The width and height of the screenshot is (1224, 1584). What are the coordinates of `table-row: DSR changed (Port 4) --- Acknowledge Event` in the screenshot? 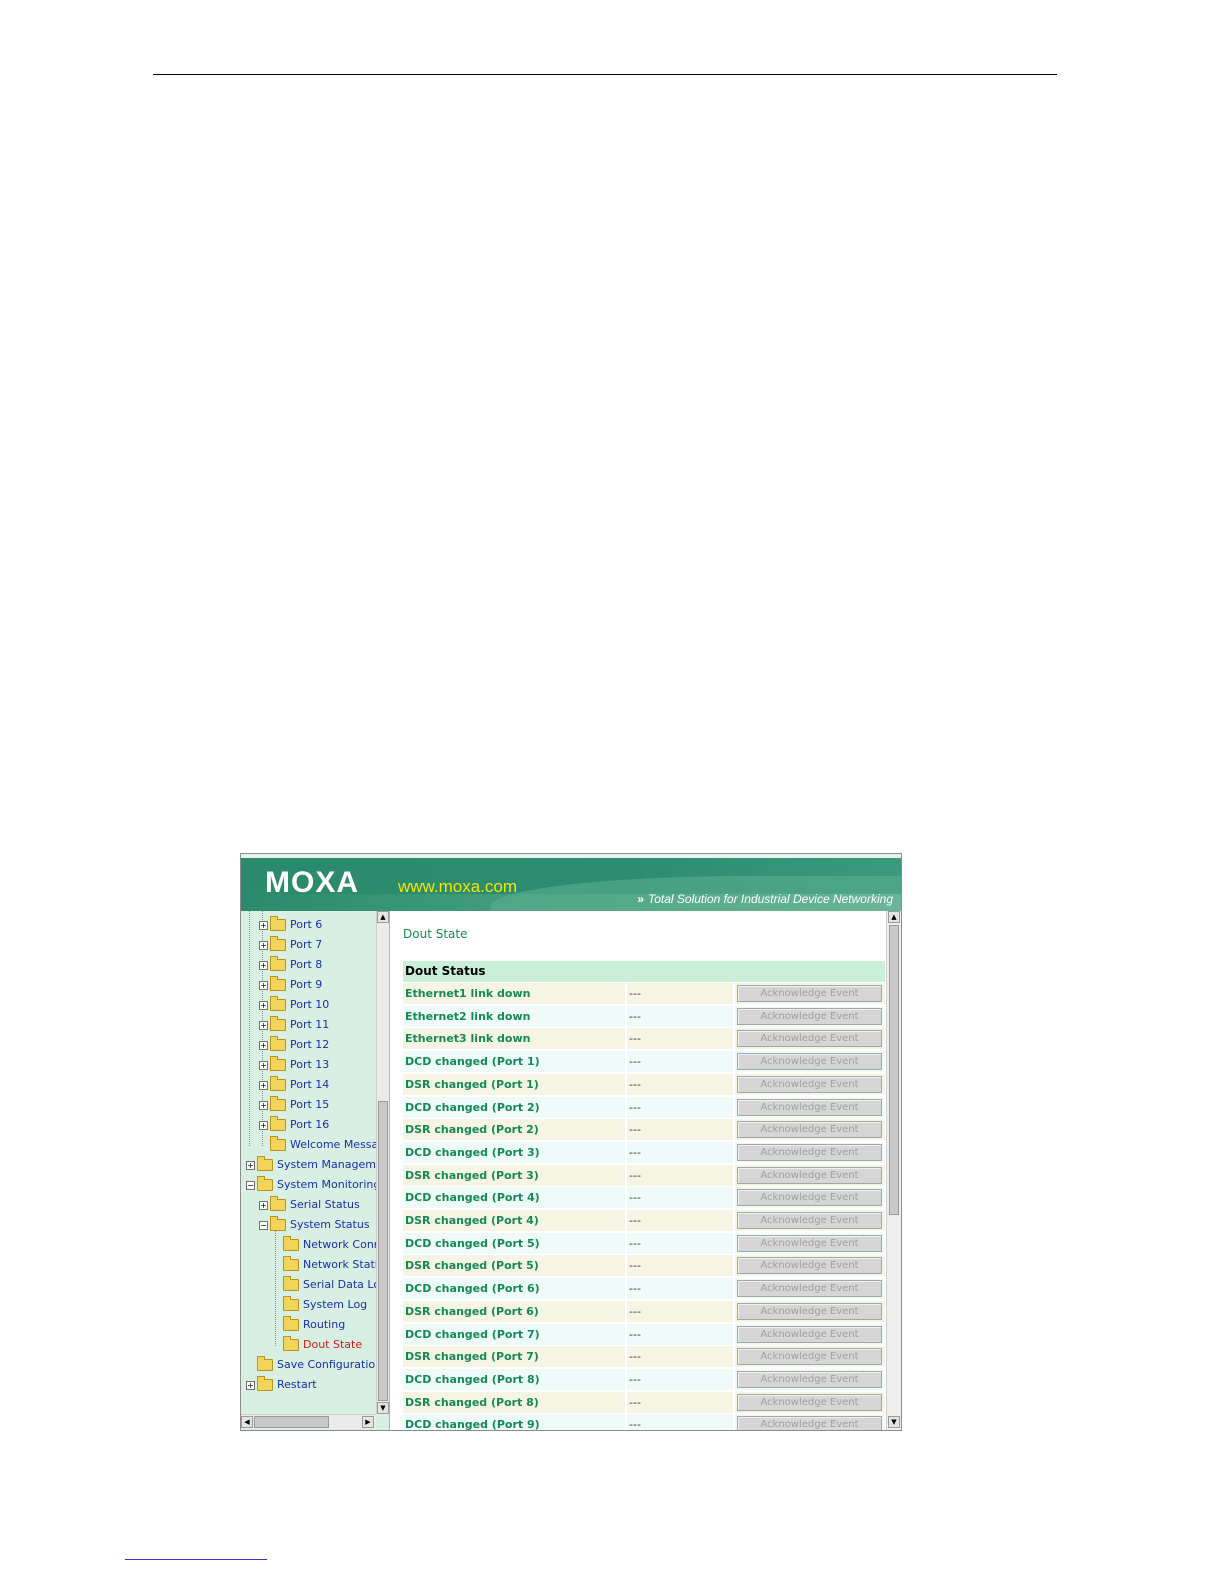 It's located at (644, 1221).